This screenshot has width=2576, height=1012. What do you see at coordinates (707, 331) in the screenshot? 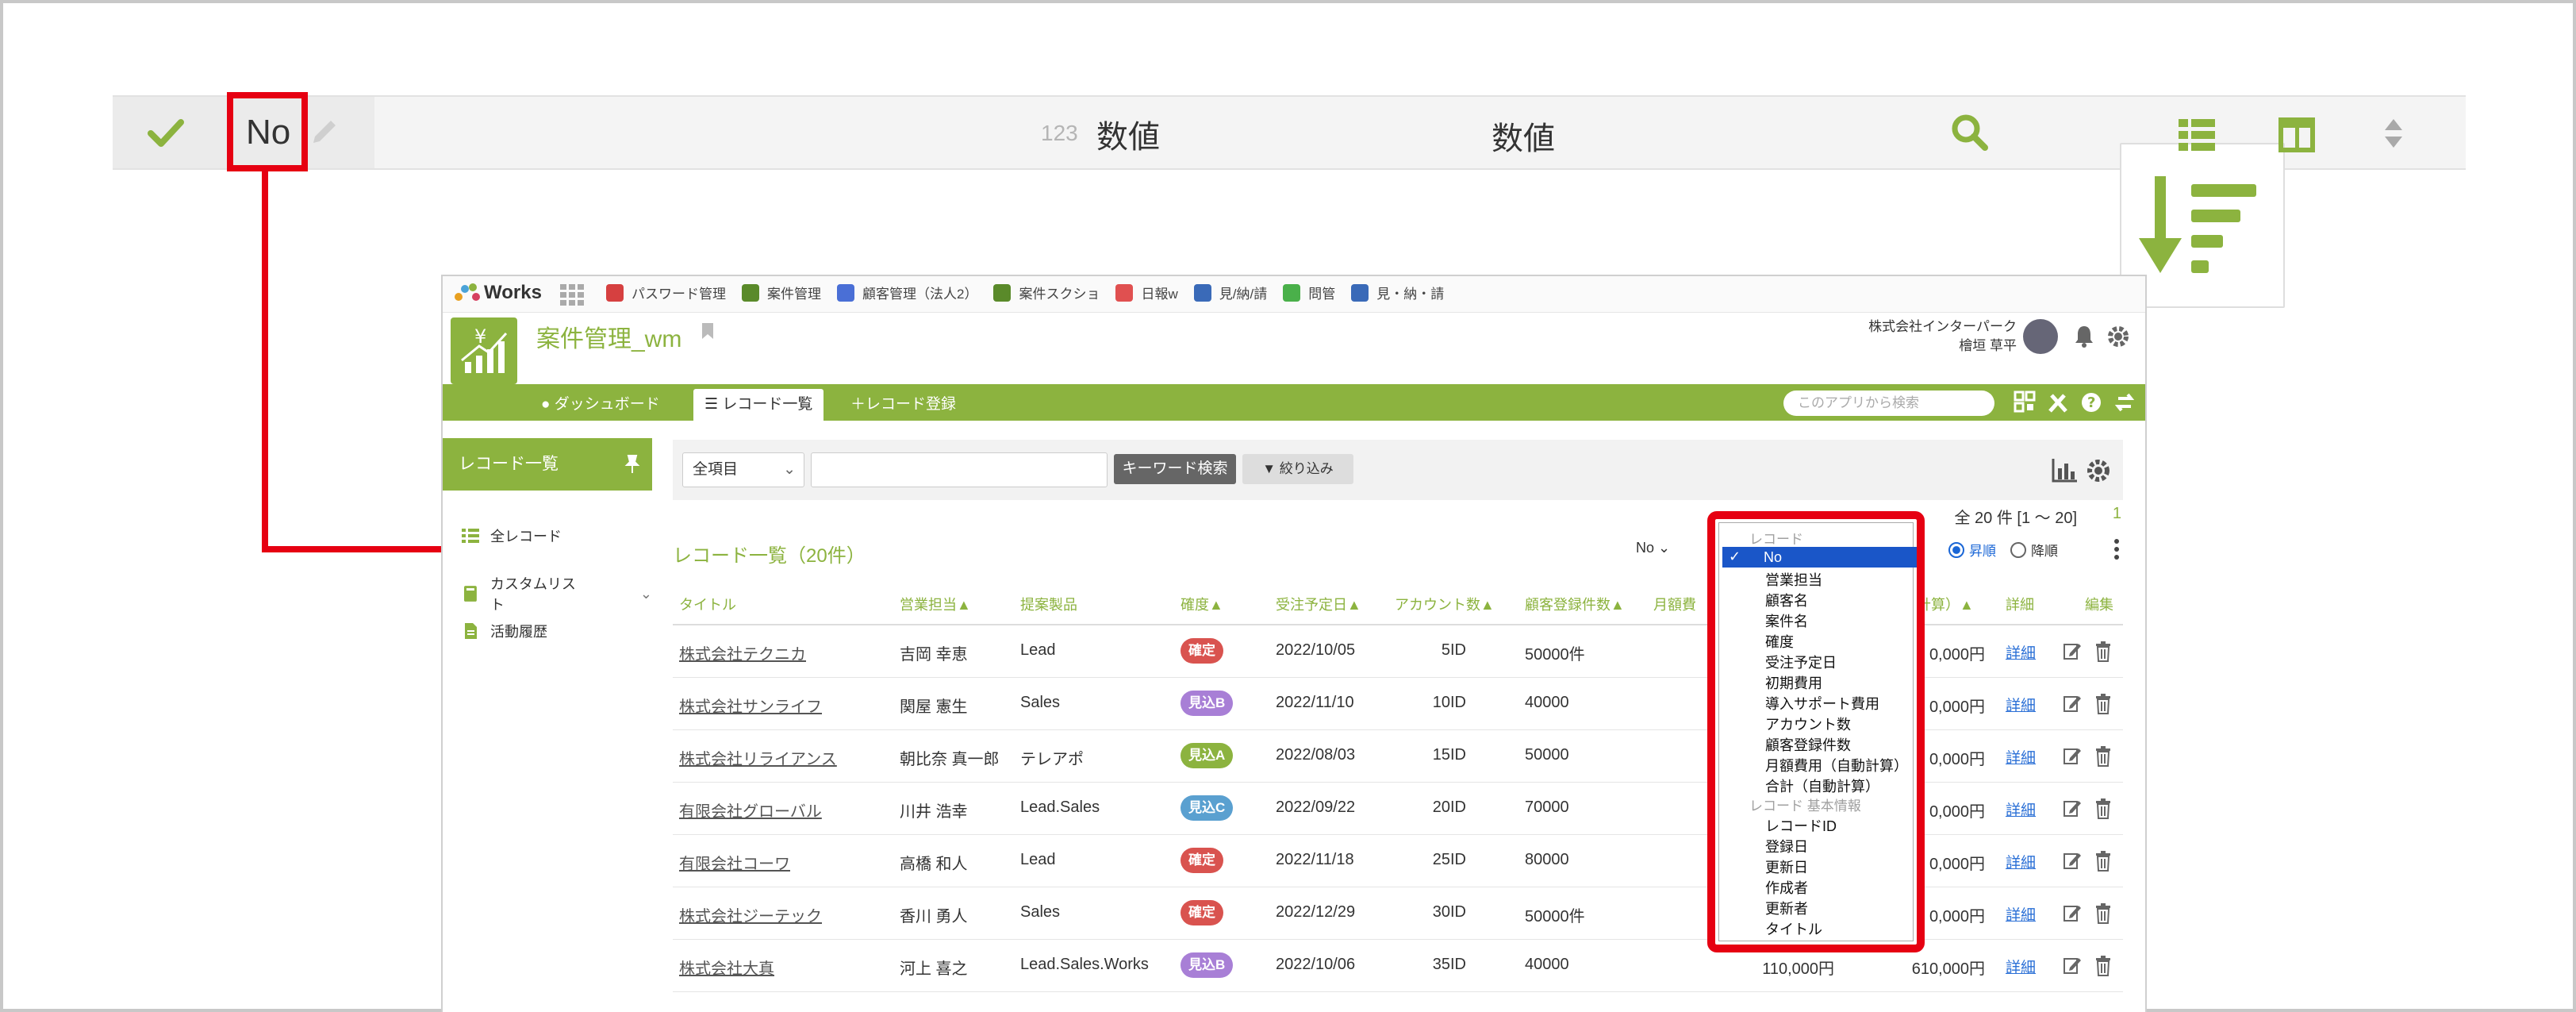
I see `bookmark-icon` at bounding box center [707, 331].